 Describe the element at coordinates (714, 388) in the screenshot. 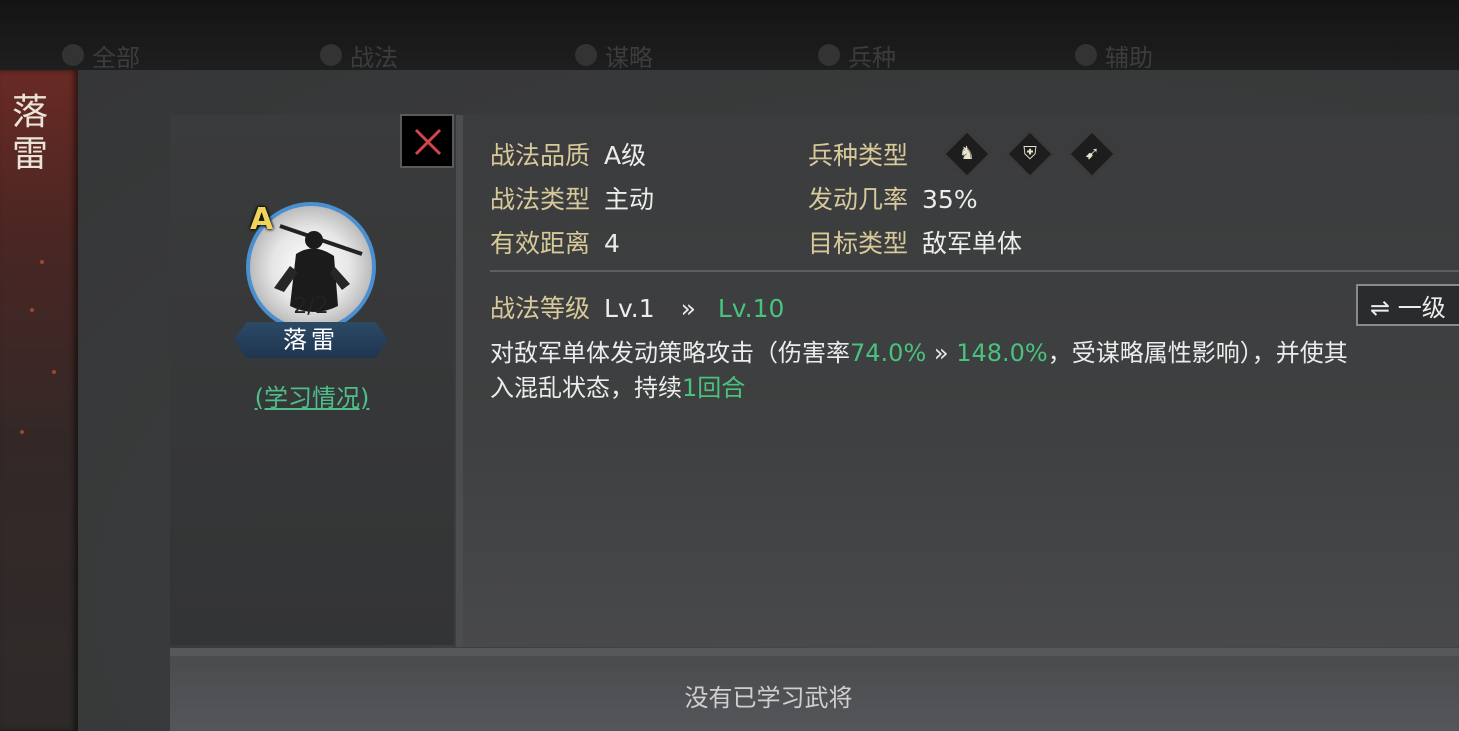

I see `duration: 1回合` at that location.